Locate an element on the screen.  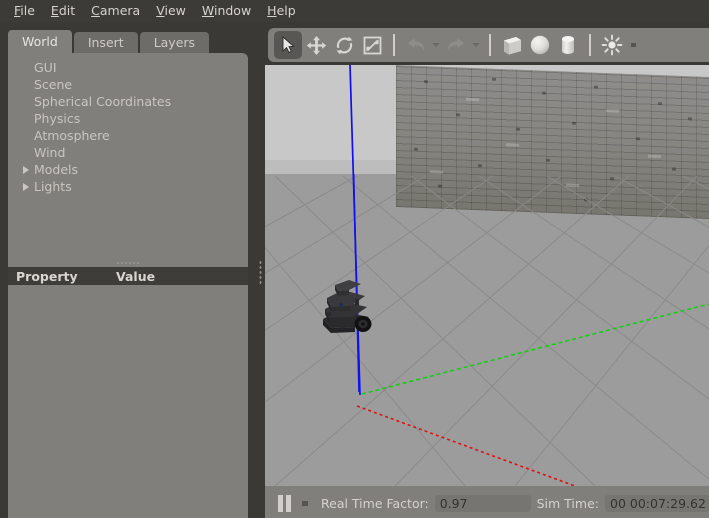
menu-window-mnemonic: W is located at coordinates (207, 10).